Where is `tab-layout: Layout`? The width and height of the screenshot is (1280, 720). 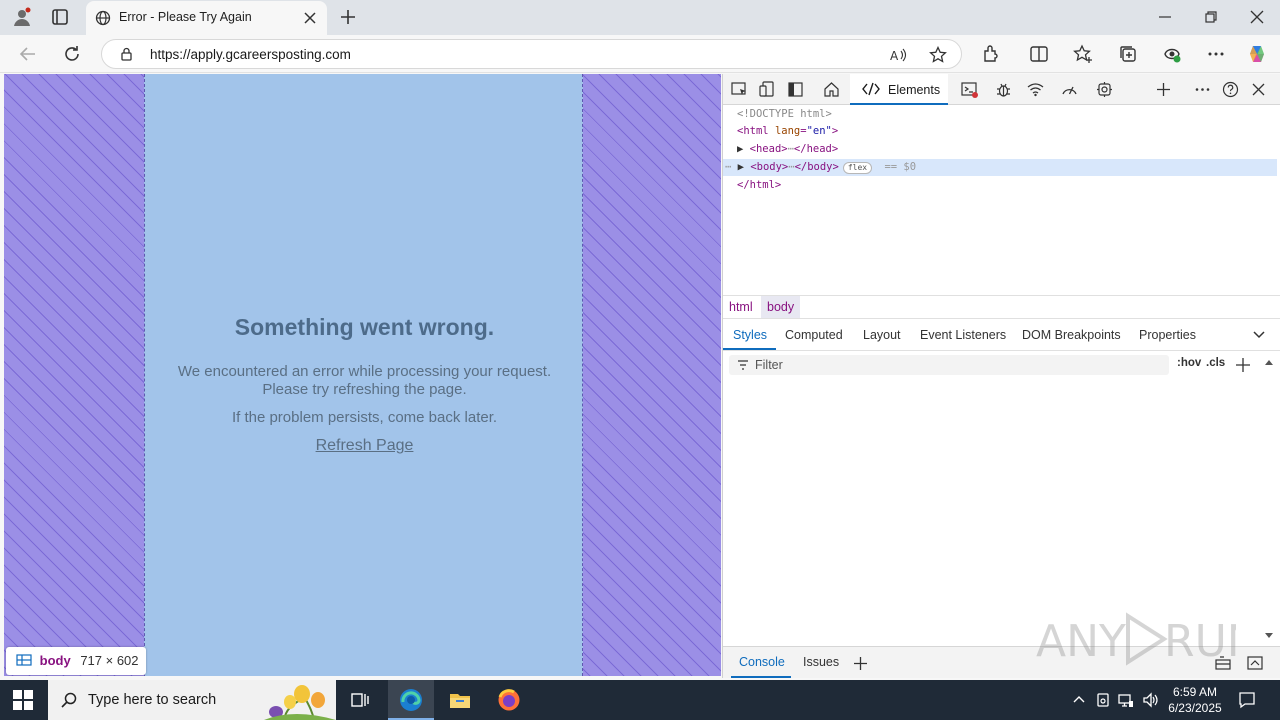 tab-layout: Layout is located at coordinates (882, 335).